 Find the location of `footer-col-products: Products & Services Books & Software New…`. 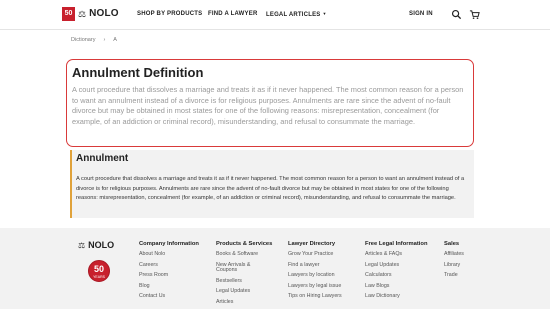

footer-col-products: Products & Services Books & Software New… is located at coordinates (246, 275).